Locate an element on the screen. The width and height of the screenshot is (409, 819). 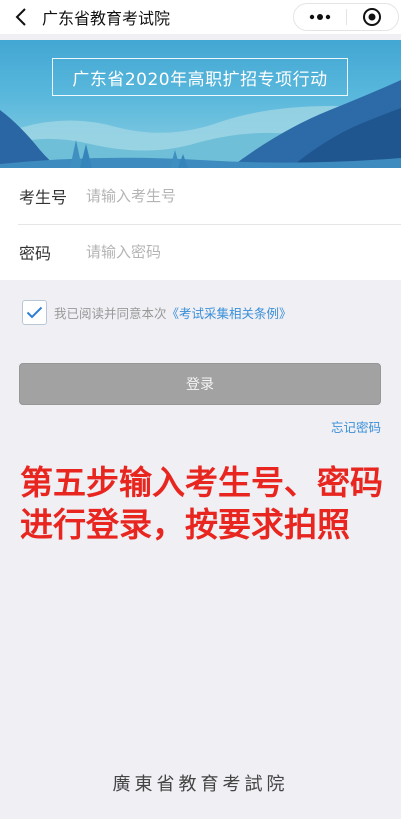
student-id-row: 考生号 is located at coordinates (200, 196).